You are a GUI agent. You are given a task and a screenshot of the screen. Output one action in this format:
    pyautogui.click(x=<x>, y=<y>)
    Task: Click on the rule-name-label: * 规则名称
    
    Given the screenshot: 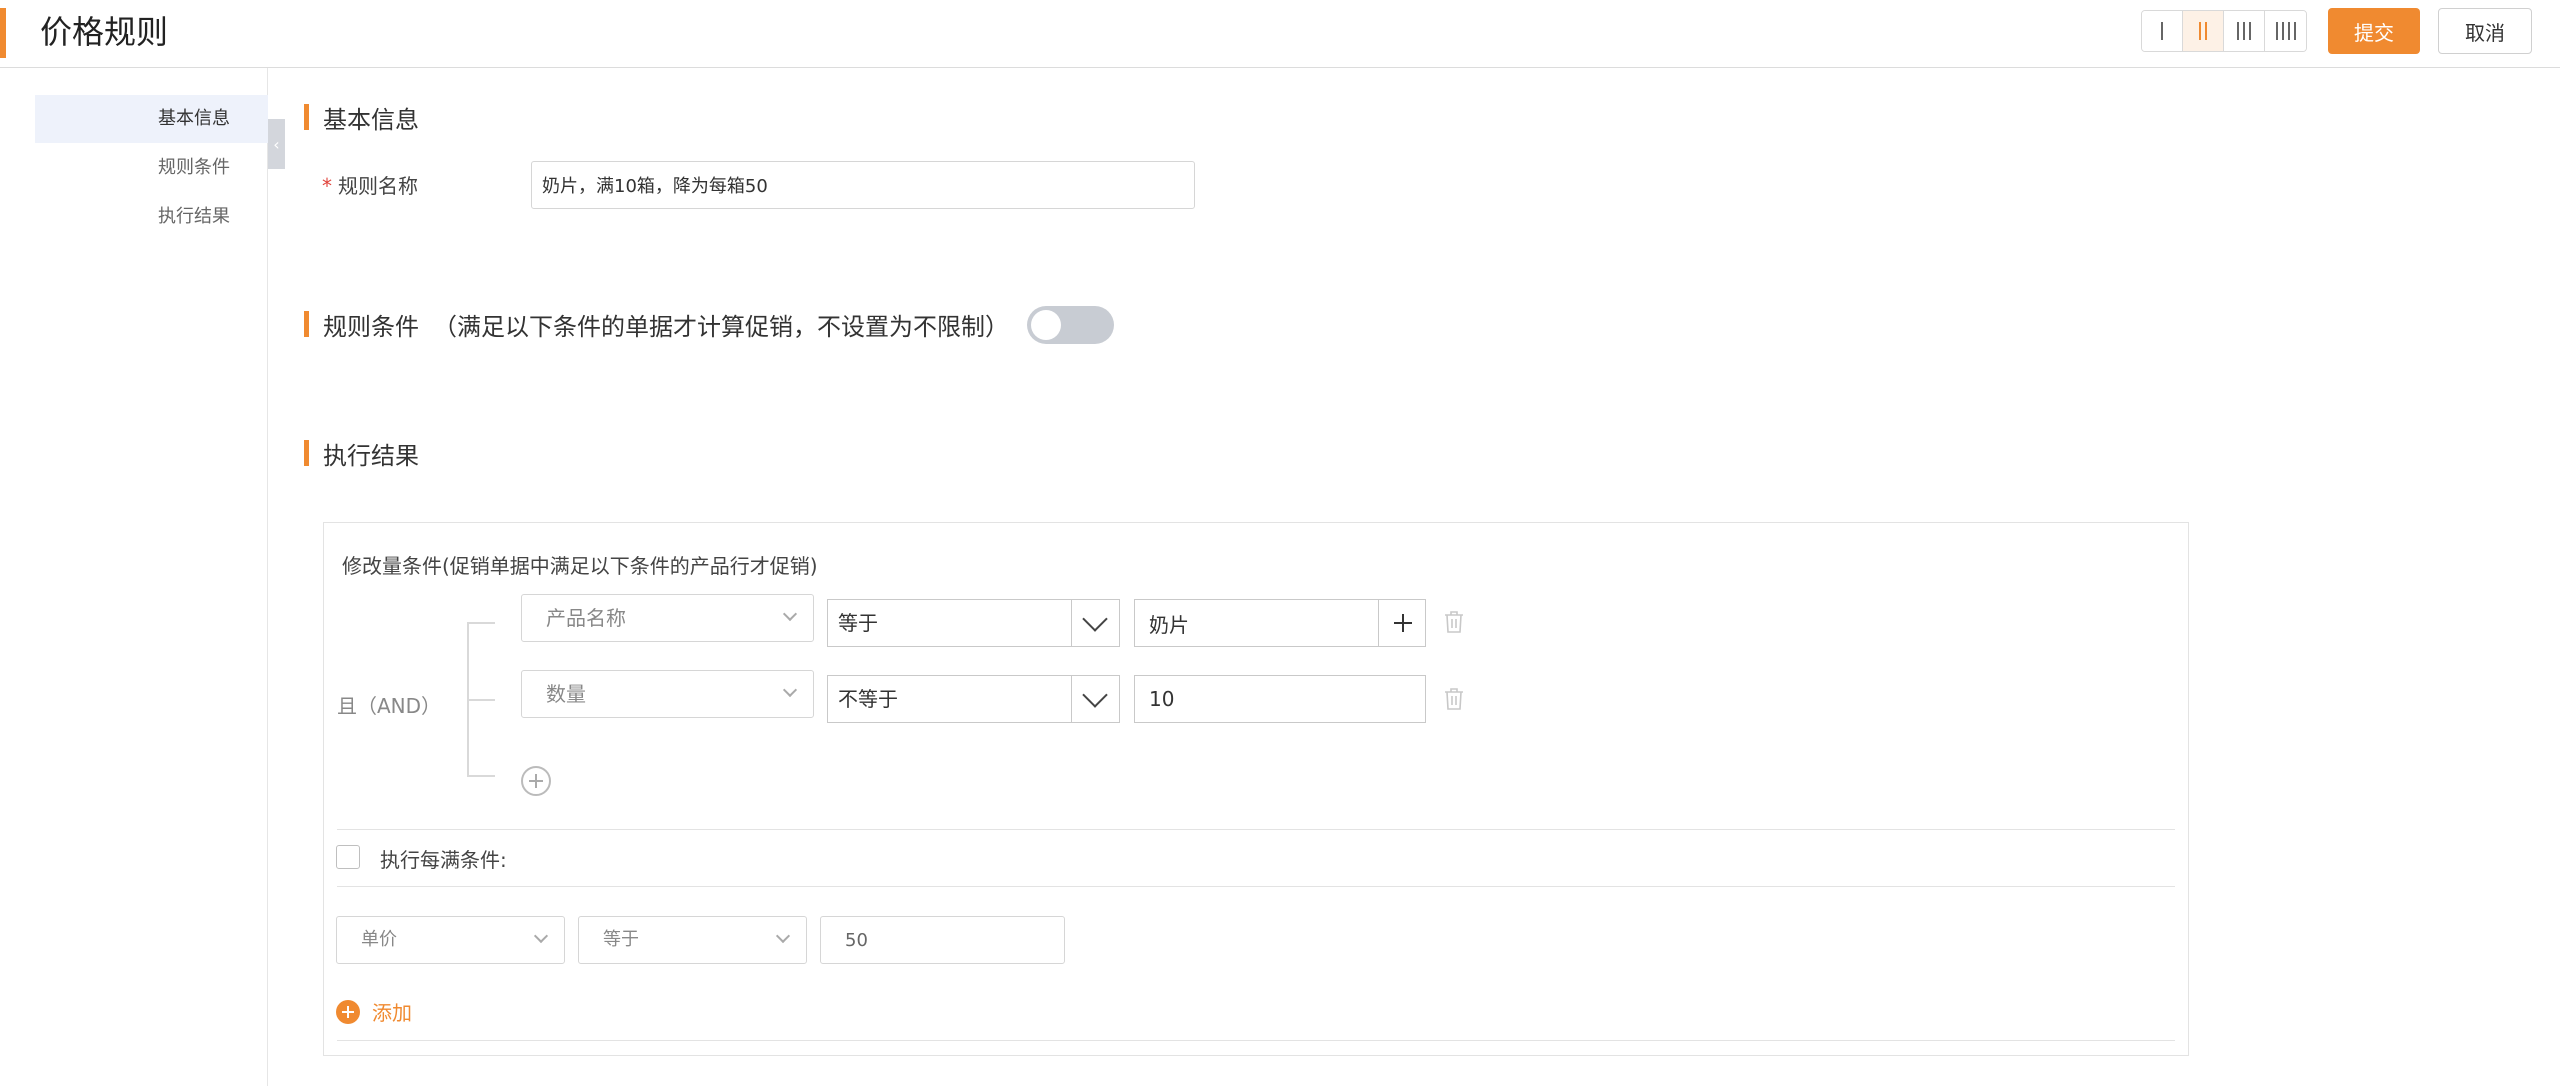 What is the action you would take?
    pyautogui.click(x=370, y=186)
    